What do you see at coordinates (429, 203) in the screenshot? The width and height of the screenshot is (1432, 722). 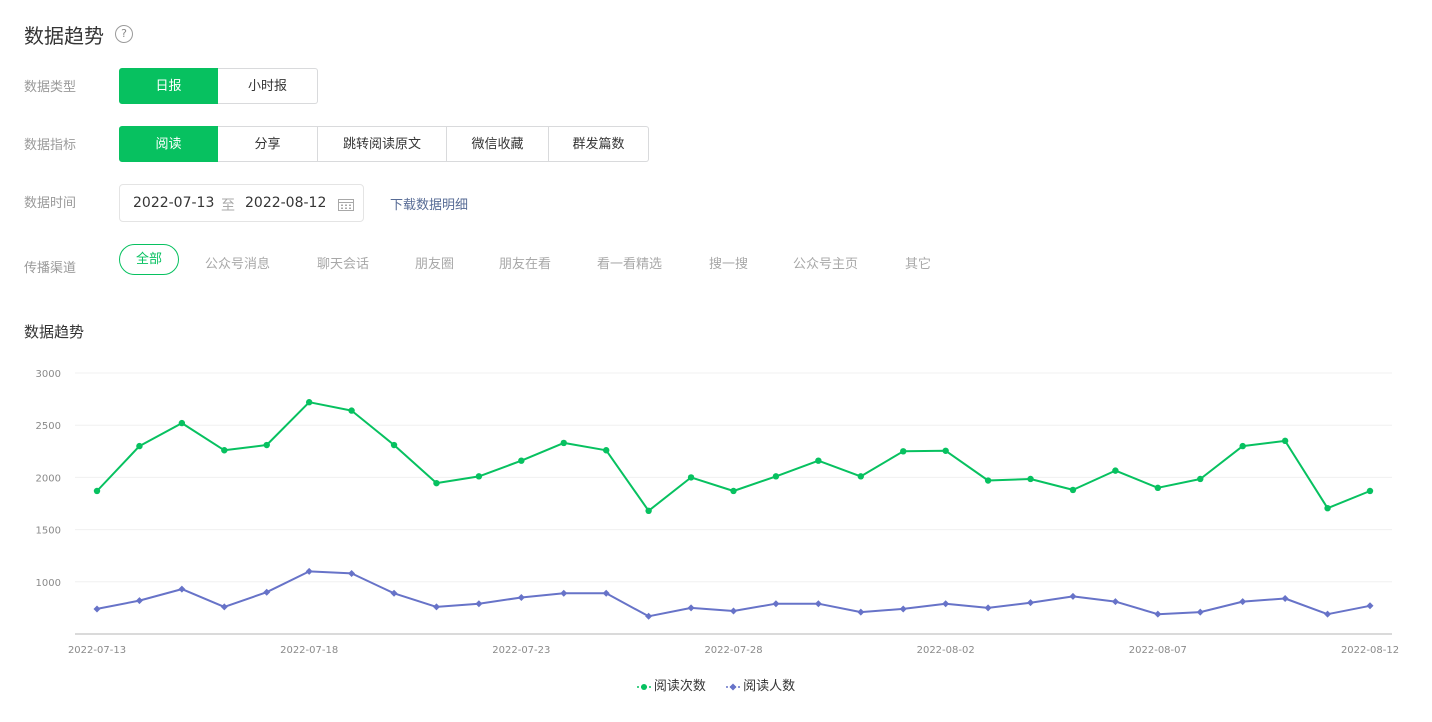 I see `download-data-link: 下载数据明细` at bounding box center [429, 203].